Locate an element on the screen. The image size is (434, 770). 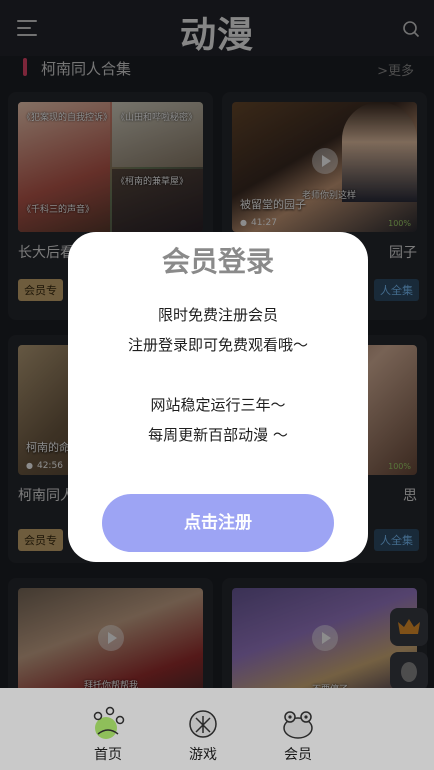
tab-home: 首页 is located at coordinates (108, 729).